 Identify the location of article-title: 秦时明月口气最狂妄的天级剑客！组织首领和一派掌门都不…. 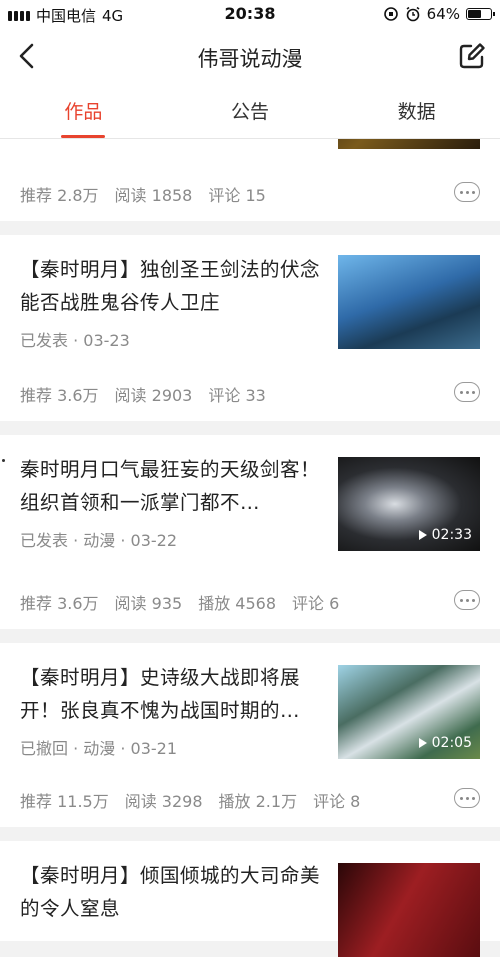
(172, 486).